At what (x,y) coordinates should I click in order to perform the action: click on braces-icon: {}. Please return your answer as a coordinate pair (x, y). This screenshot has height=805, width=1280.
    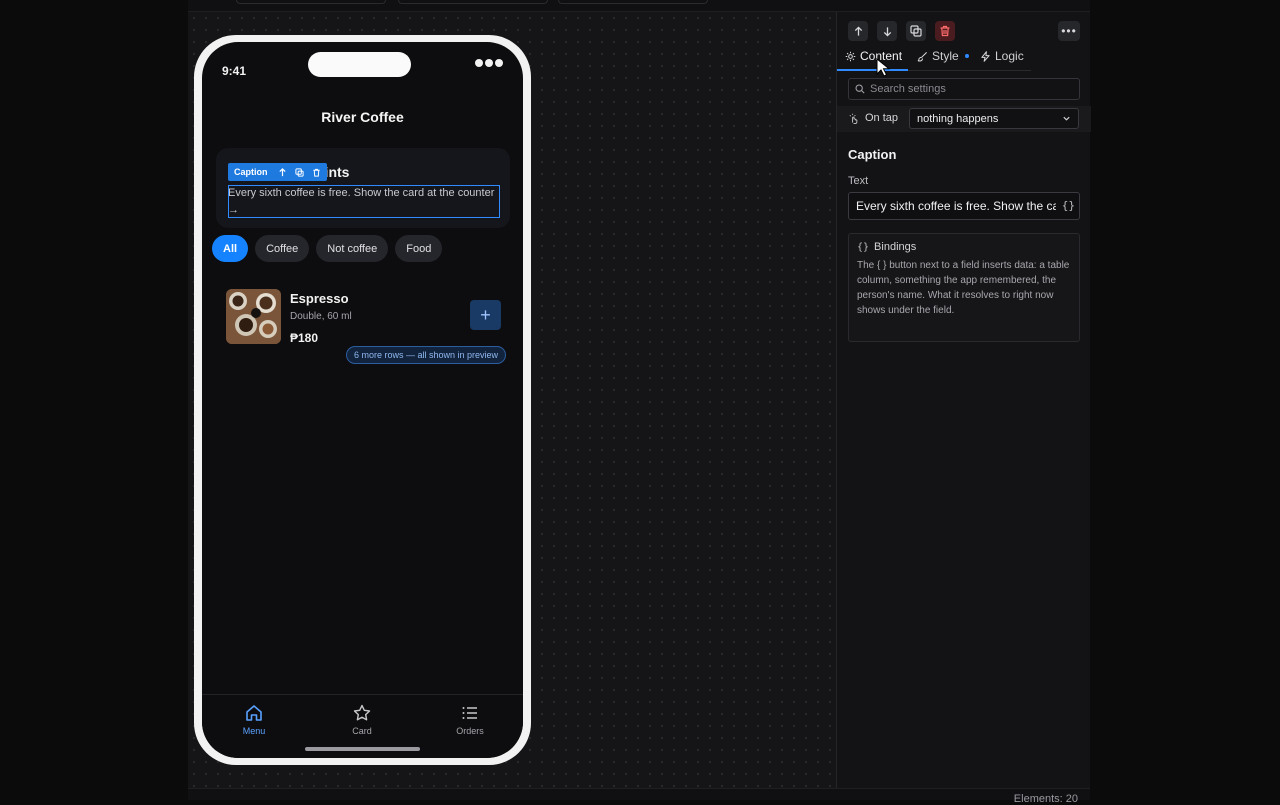
    Looking at the image, I should click on (863, 247).